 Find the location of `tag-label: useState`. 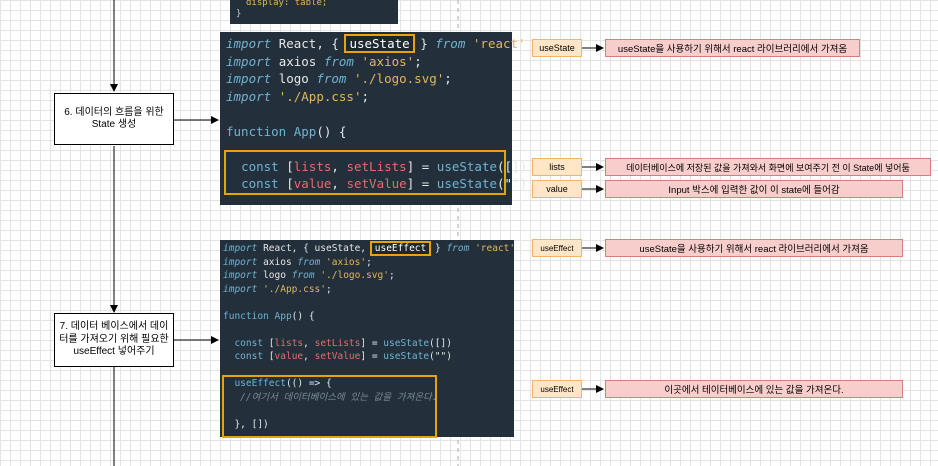

tag-label: useState is located at coordinates (557, 48).